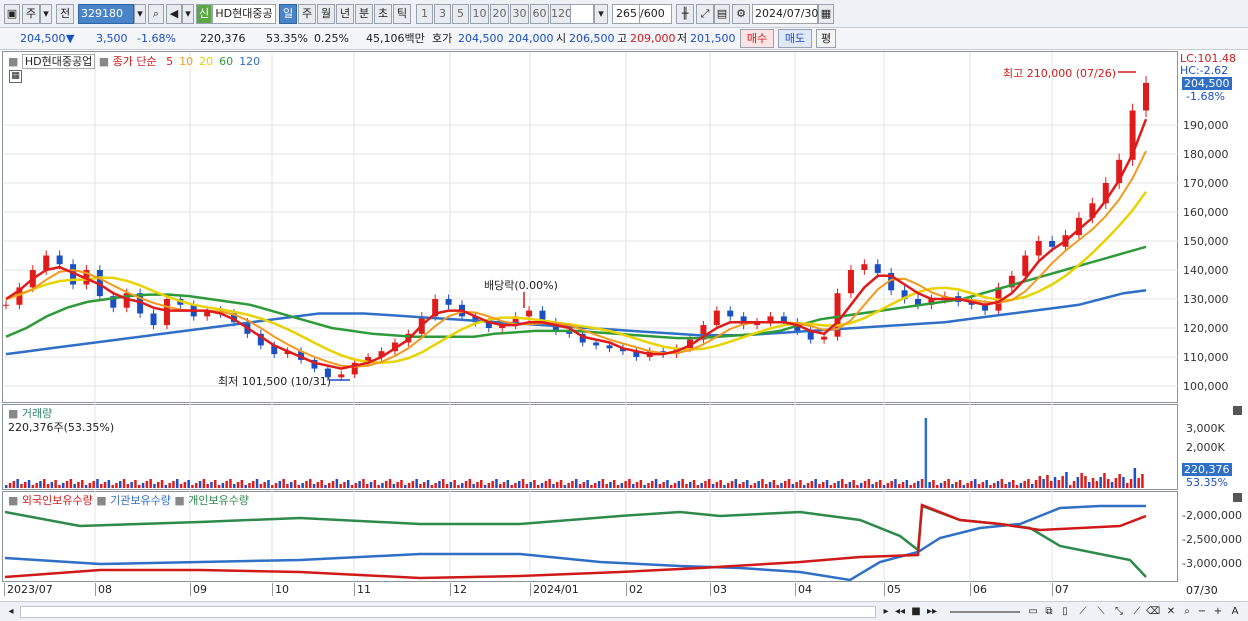 The width and height of the screenshot is (1248, 621). What do you see at coordinates (499, 14) in the screenshot?
I see `interval-button-20: 20` at bounding box center [499, 14].